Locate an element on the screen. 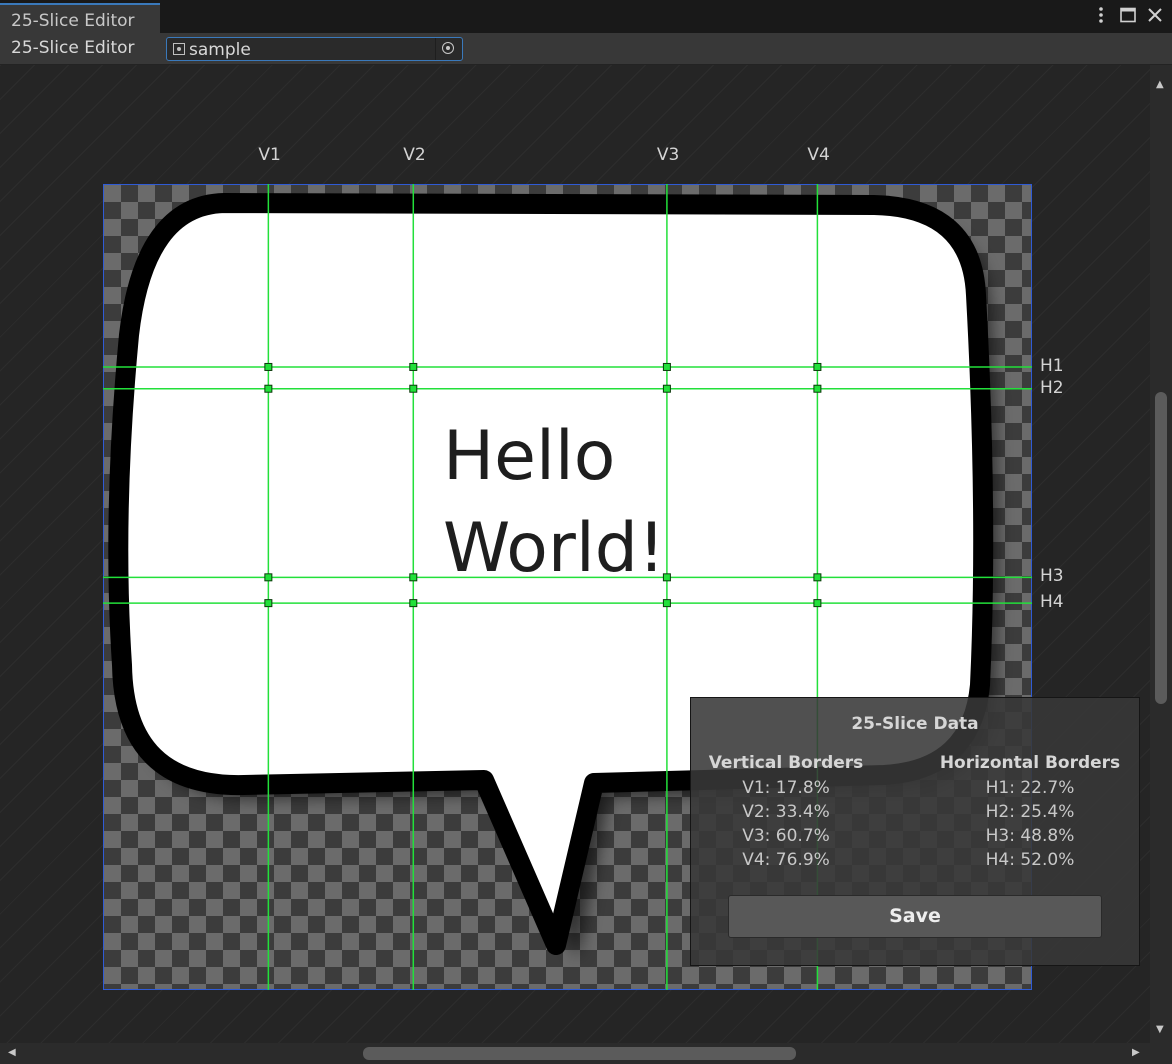 The width and height of the screenshot is (1172, 1064). horizontal-guide-label: H1 is located at coordinates (1052, 365).